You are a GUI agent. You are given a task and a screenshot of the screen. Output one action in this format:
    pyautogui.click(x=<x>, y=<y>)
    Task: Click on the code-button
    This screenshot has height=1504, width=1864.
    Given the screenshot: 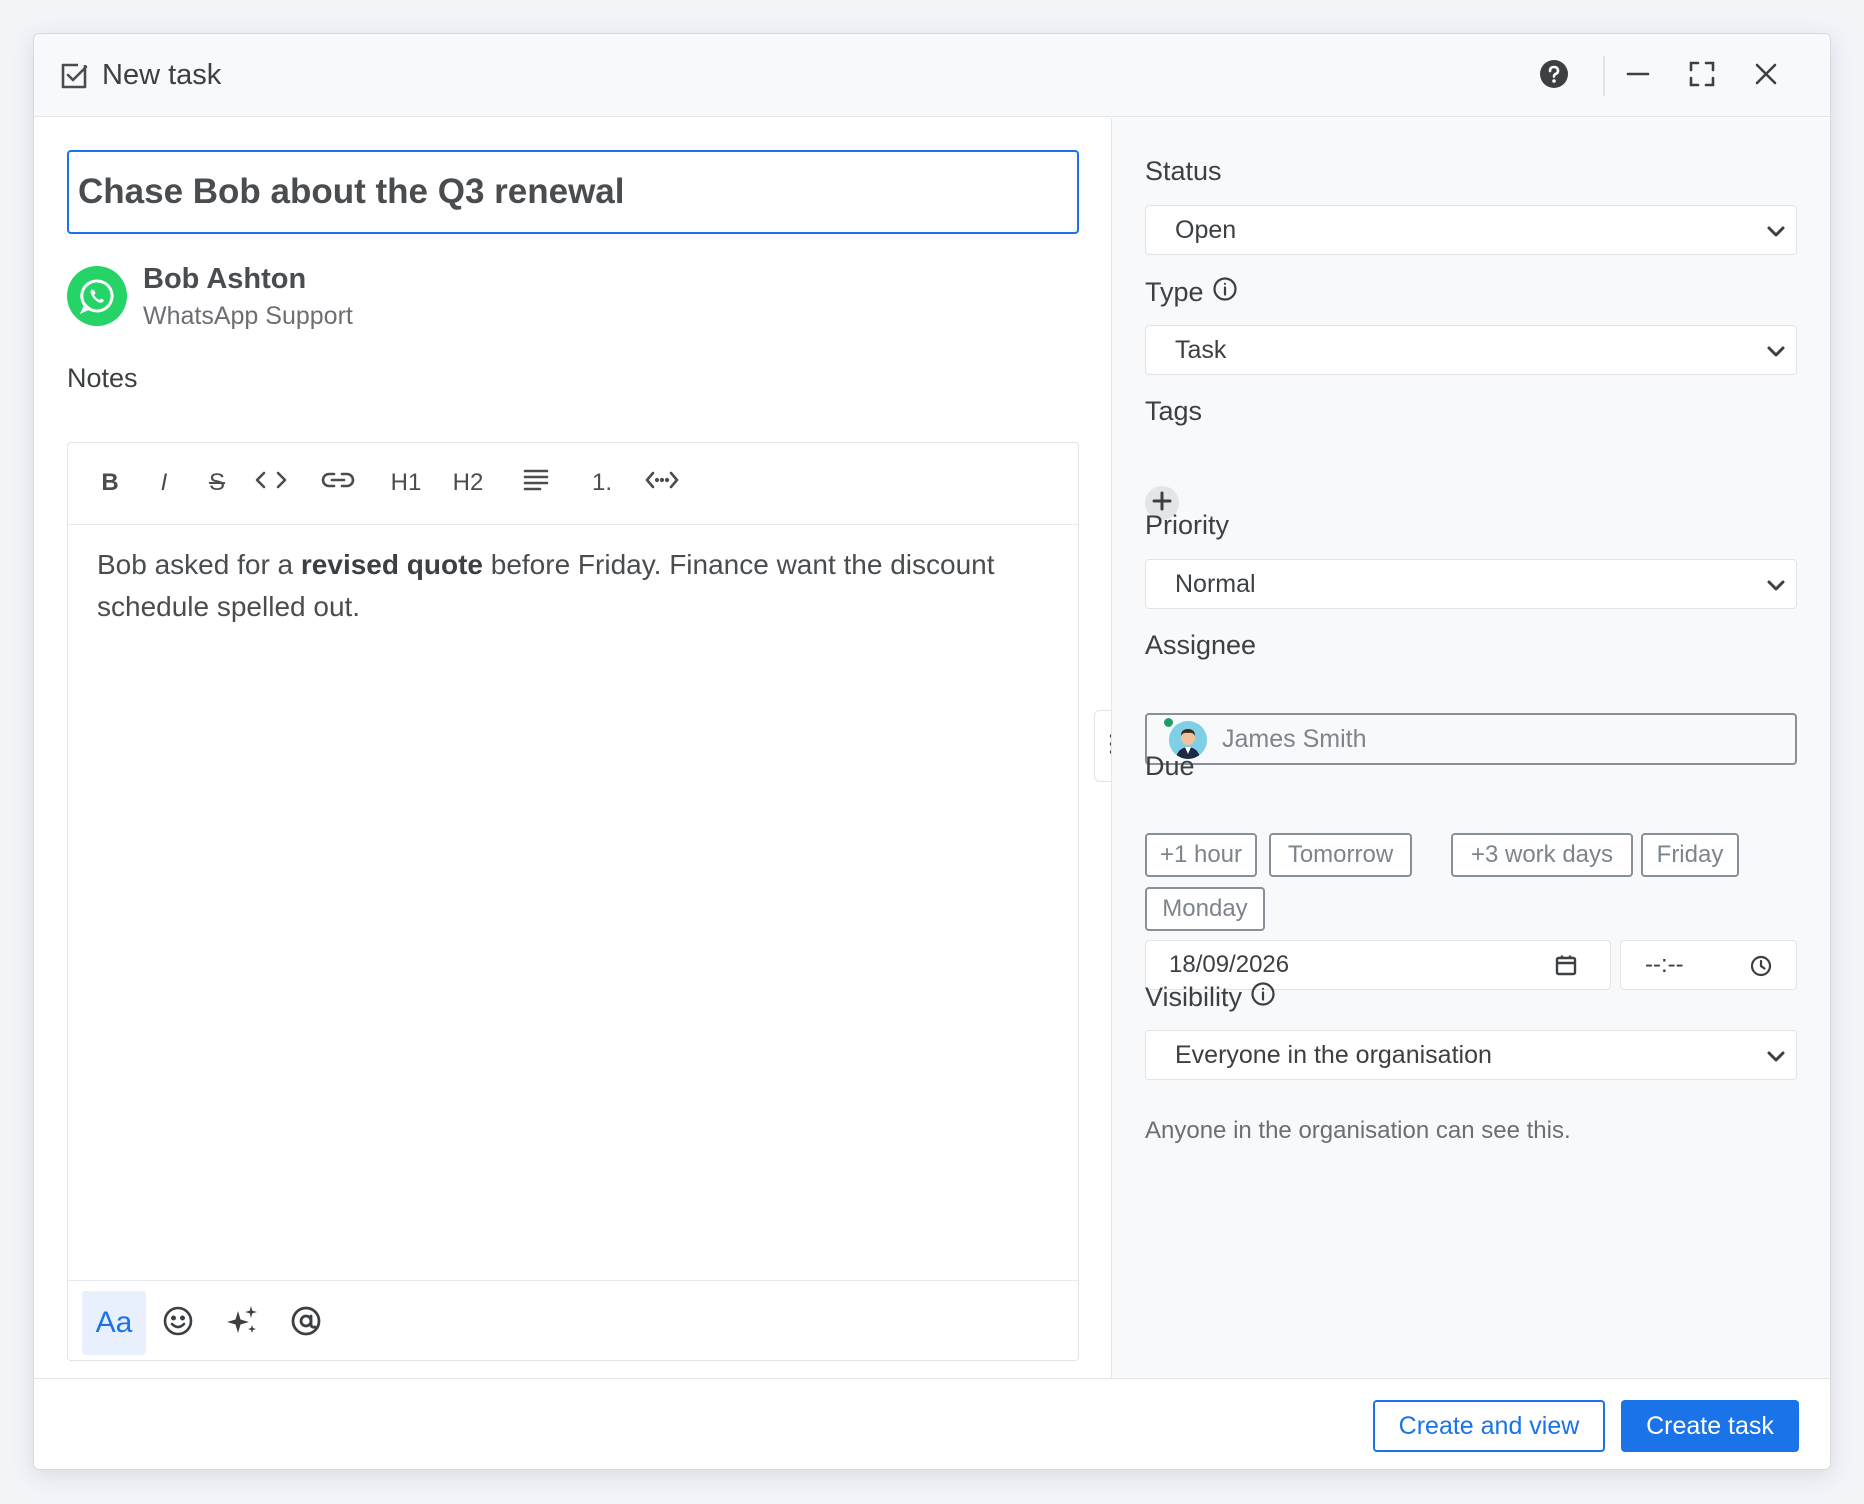 What is the action you would take?
    pyautogui.click(x=271, y=483)
    